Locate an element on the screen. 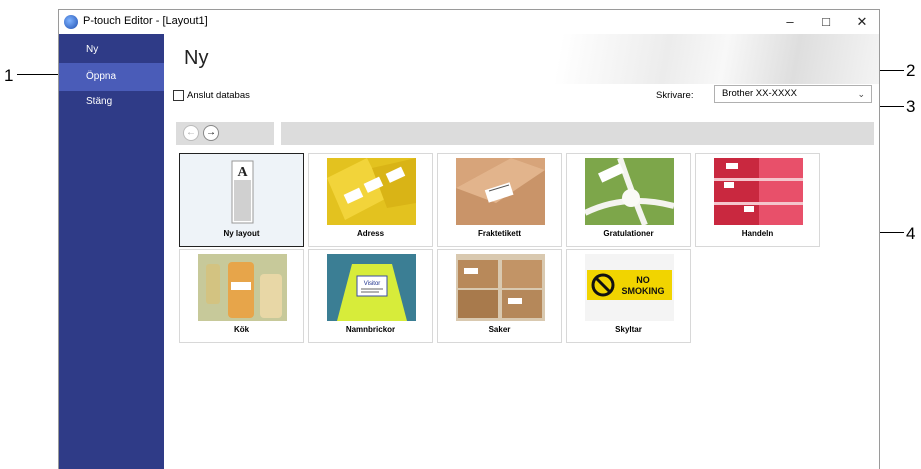 The height and width of the screenshot is (469, 921). template-label: Skyltar is located at coordinates (628, 329).